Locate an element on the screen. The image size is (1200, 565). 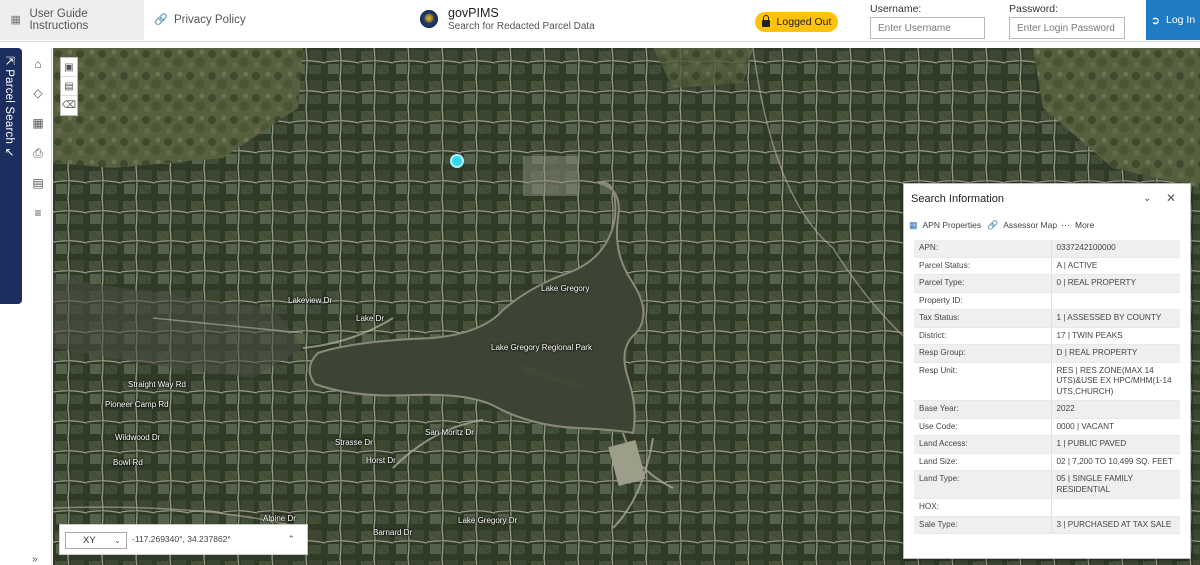
table-row: Use Code: 0000 | VACANT is located at coordinates (1047, 427).